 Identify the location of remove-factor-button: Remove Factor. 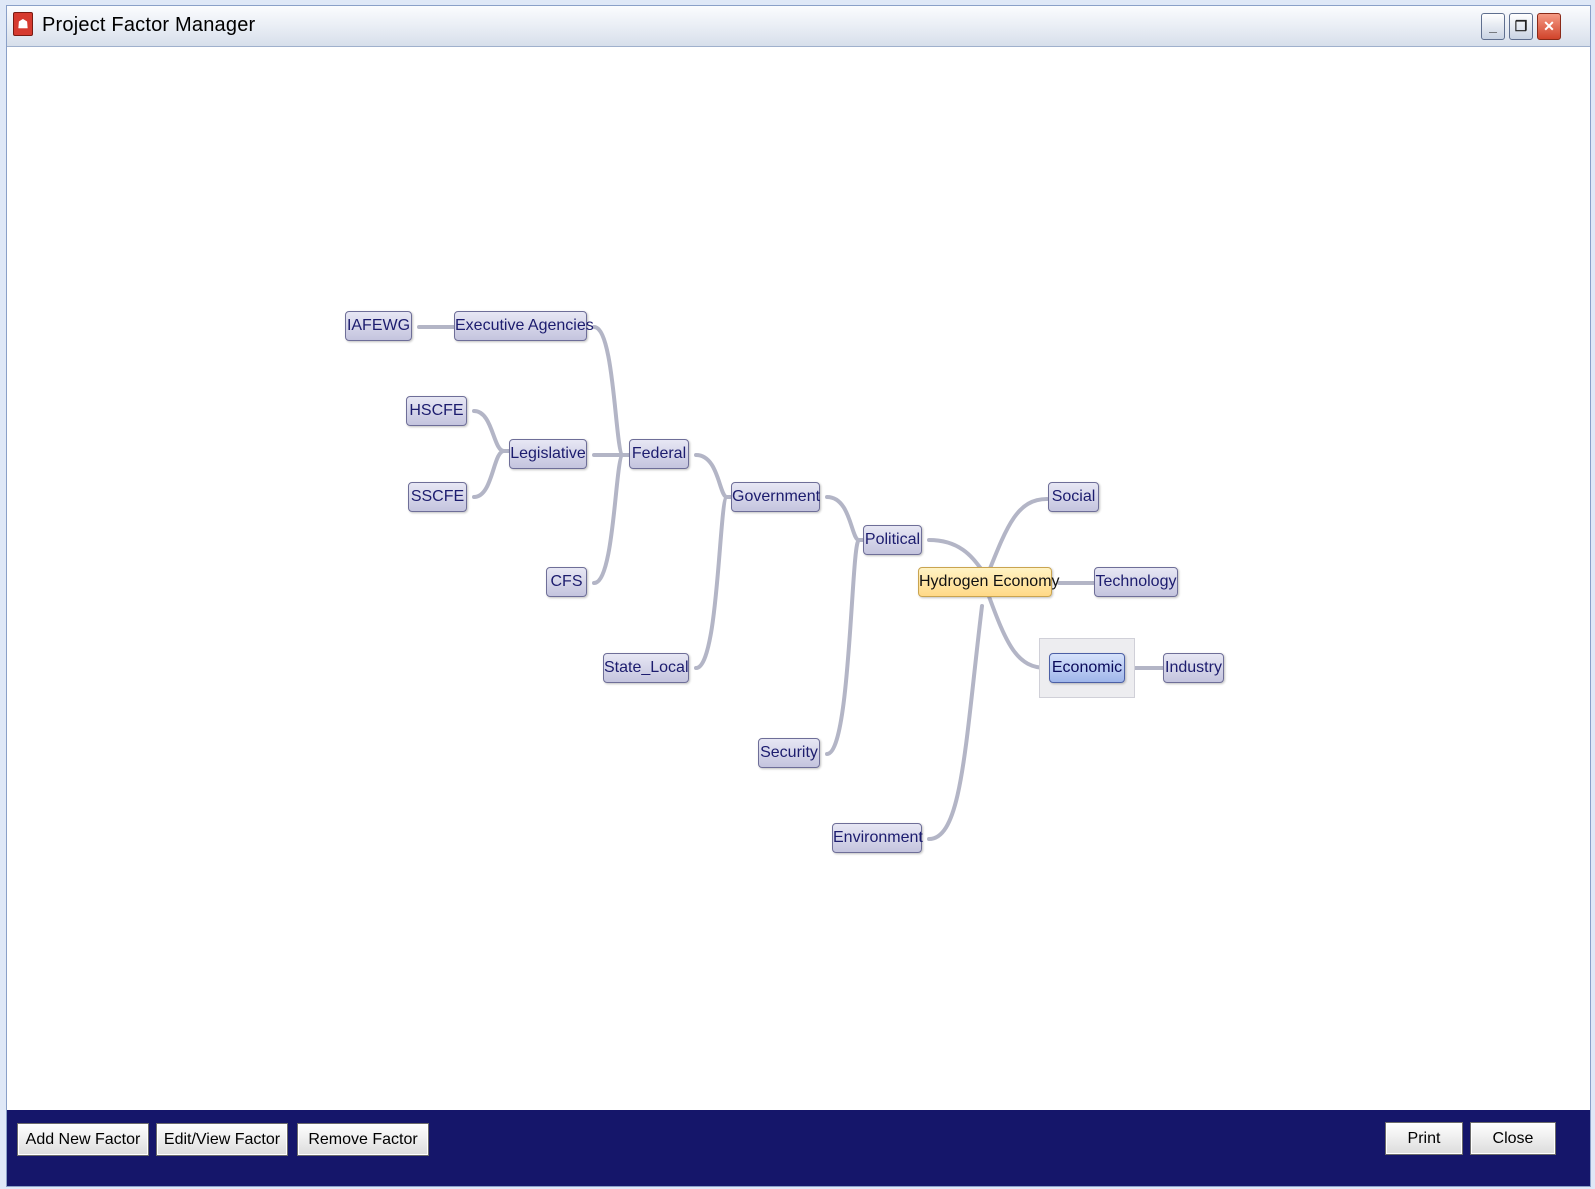
(363, 1139).